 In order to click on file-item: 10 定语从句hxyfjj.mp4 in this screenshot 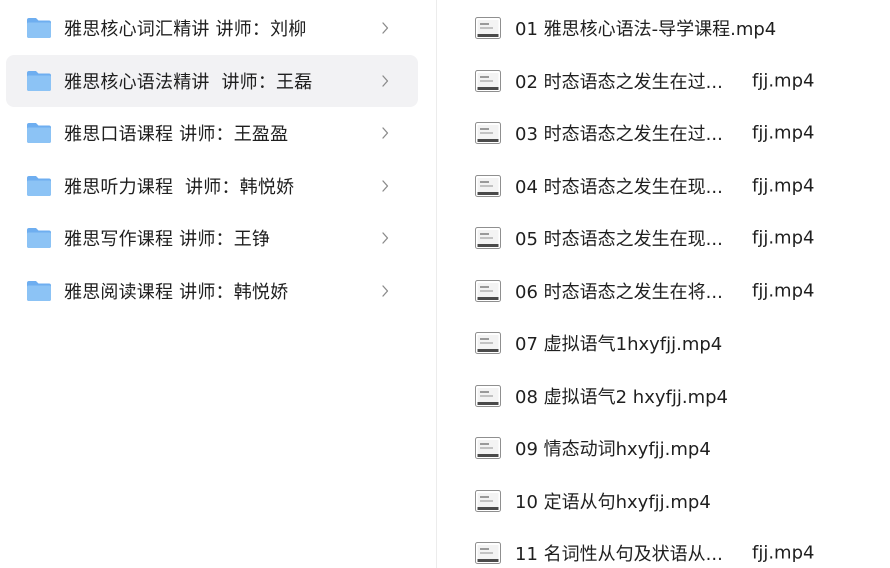, I will do `click(675, 501)`.